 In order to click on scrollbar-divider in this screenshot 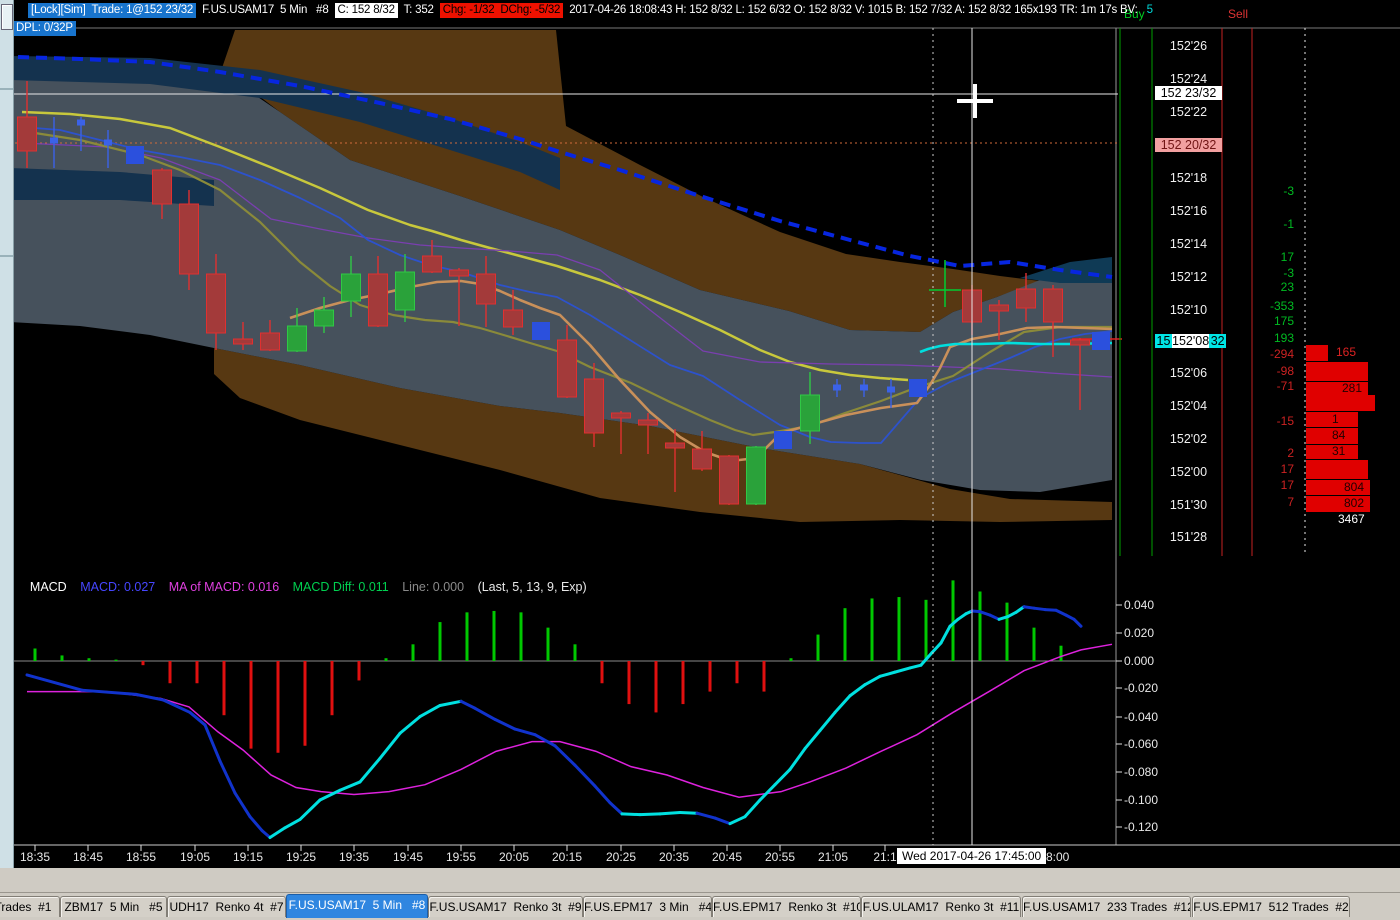, I will do `click(6, 89)`.